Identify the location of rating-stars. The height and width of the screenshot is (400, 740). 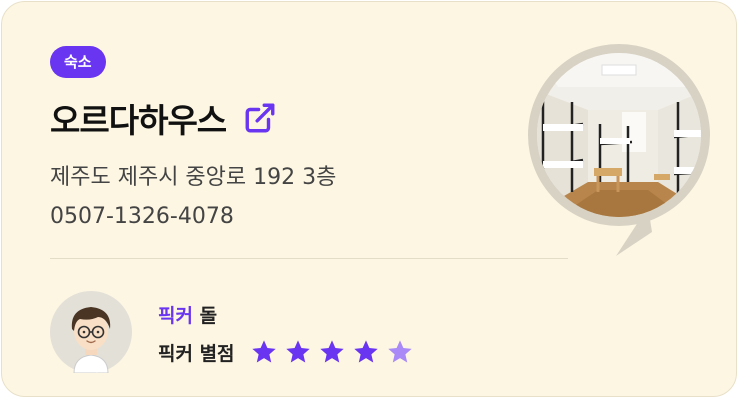
(332, 352).